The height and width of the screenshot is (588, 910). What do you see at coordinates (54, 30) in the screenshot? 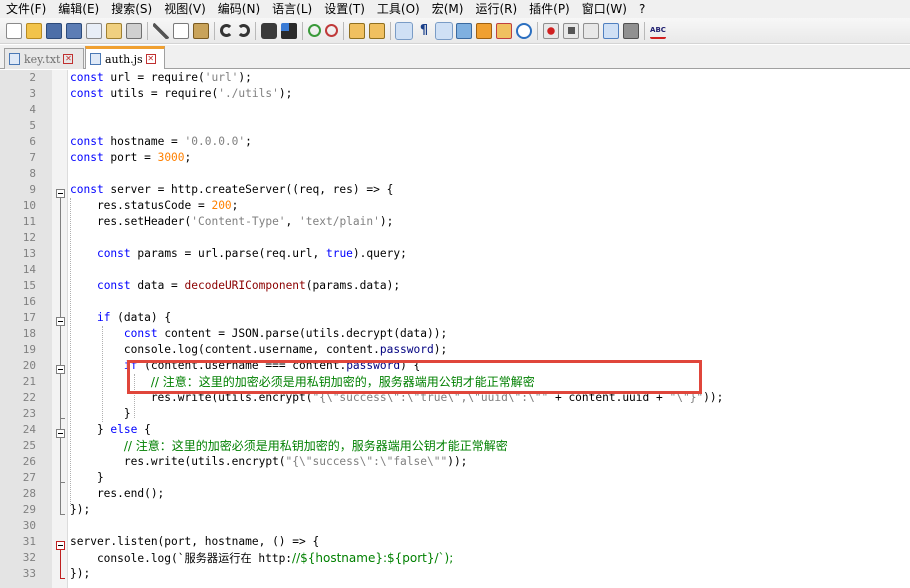
I see `save-icon` at bounding box center [54, 30].